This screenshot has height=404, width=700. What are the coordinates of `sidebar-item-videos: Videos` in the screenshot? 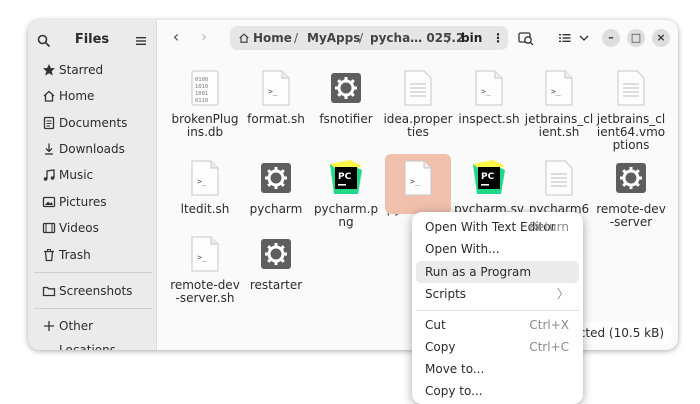 It's located at (93, 228).